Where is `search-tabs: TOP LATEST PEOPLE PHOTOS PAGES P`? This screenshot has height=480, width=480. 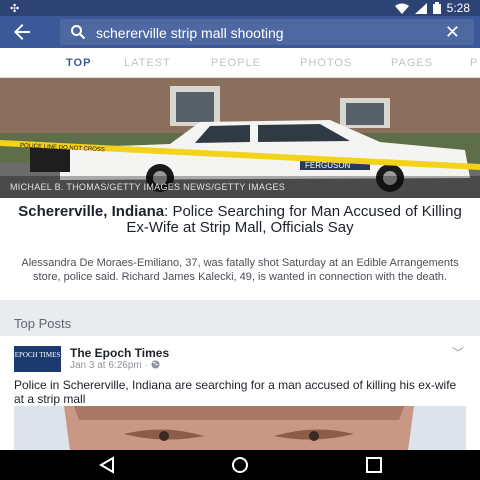 search-tabs: TOP LATEST PEOPLE PHOTOS PAGES P is located at coordinates (240, 63).